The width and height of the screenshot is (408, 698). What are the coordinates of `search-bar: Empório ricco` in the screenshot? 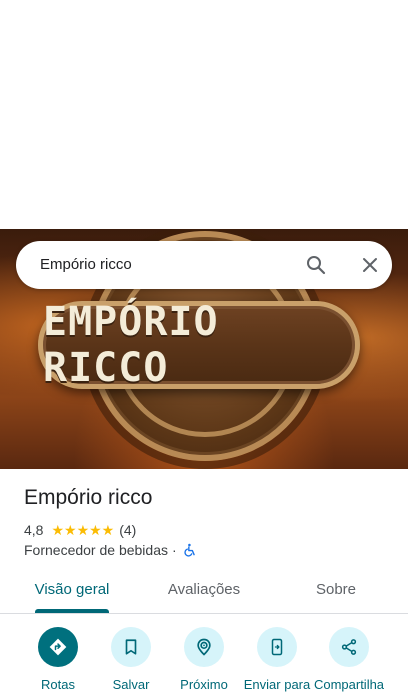 It's located at (204, 265).